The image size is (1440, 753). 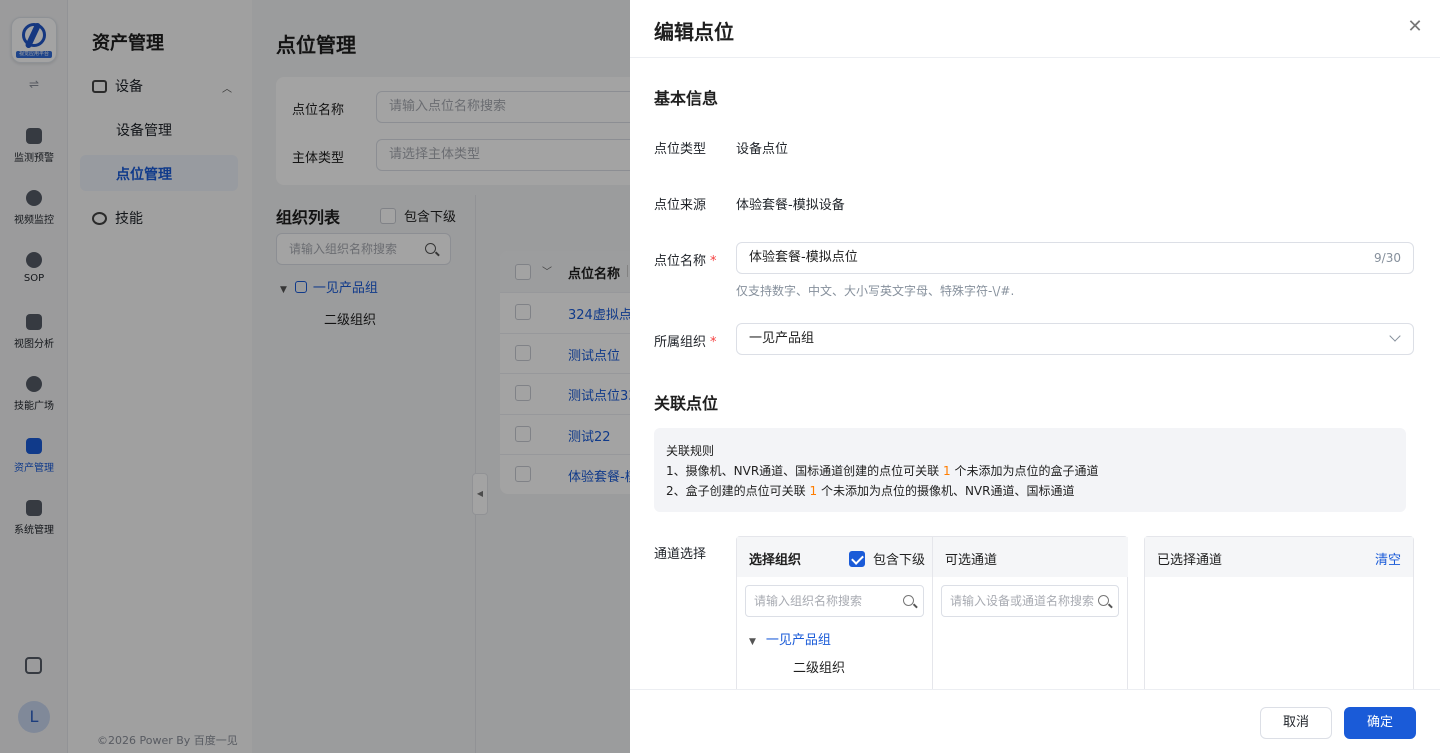 I want to click on assoc-point-title: 关联点位, so click(x=686, y=403).